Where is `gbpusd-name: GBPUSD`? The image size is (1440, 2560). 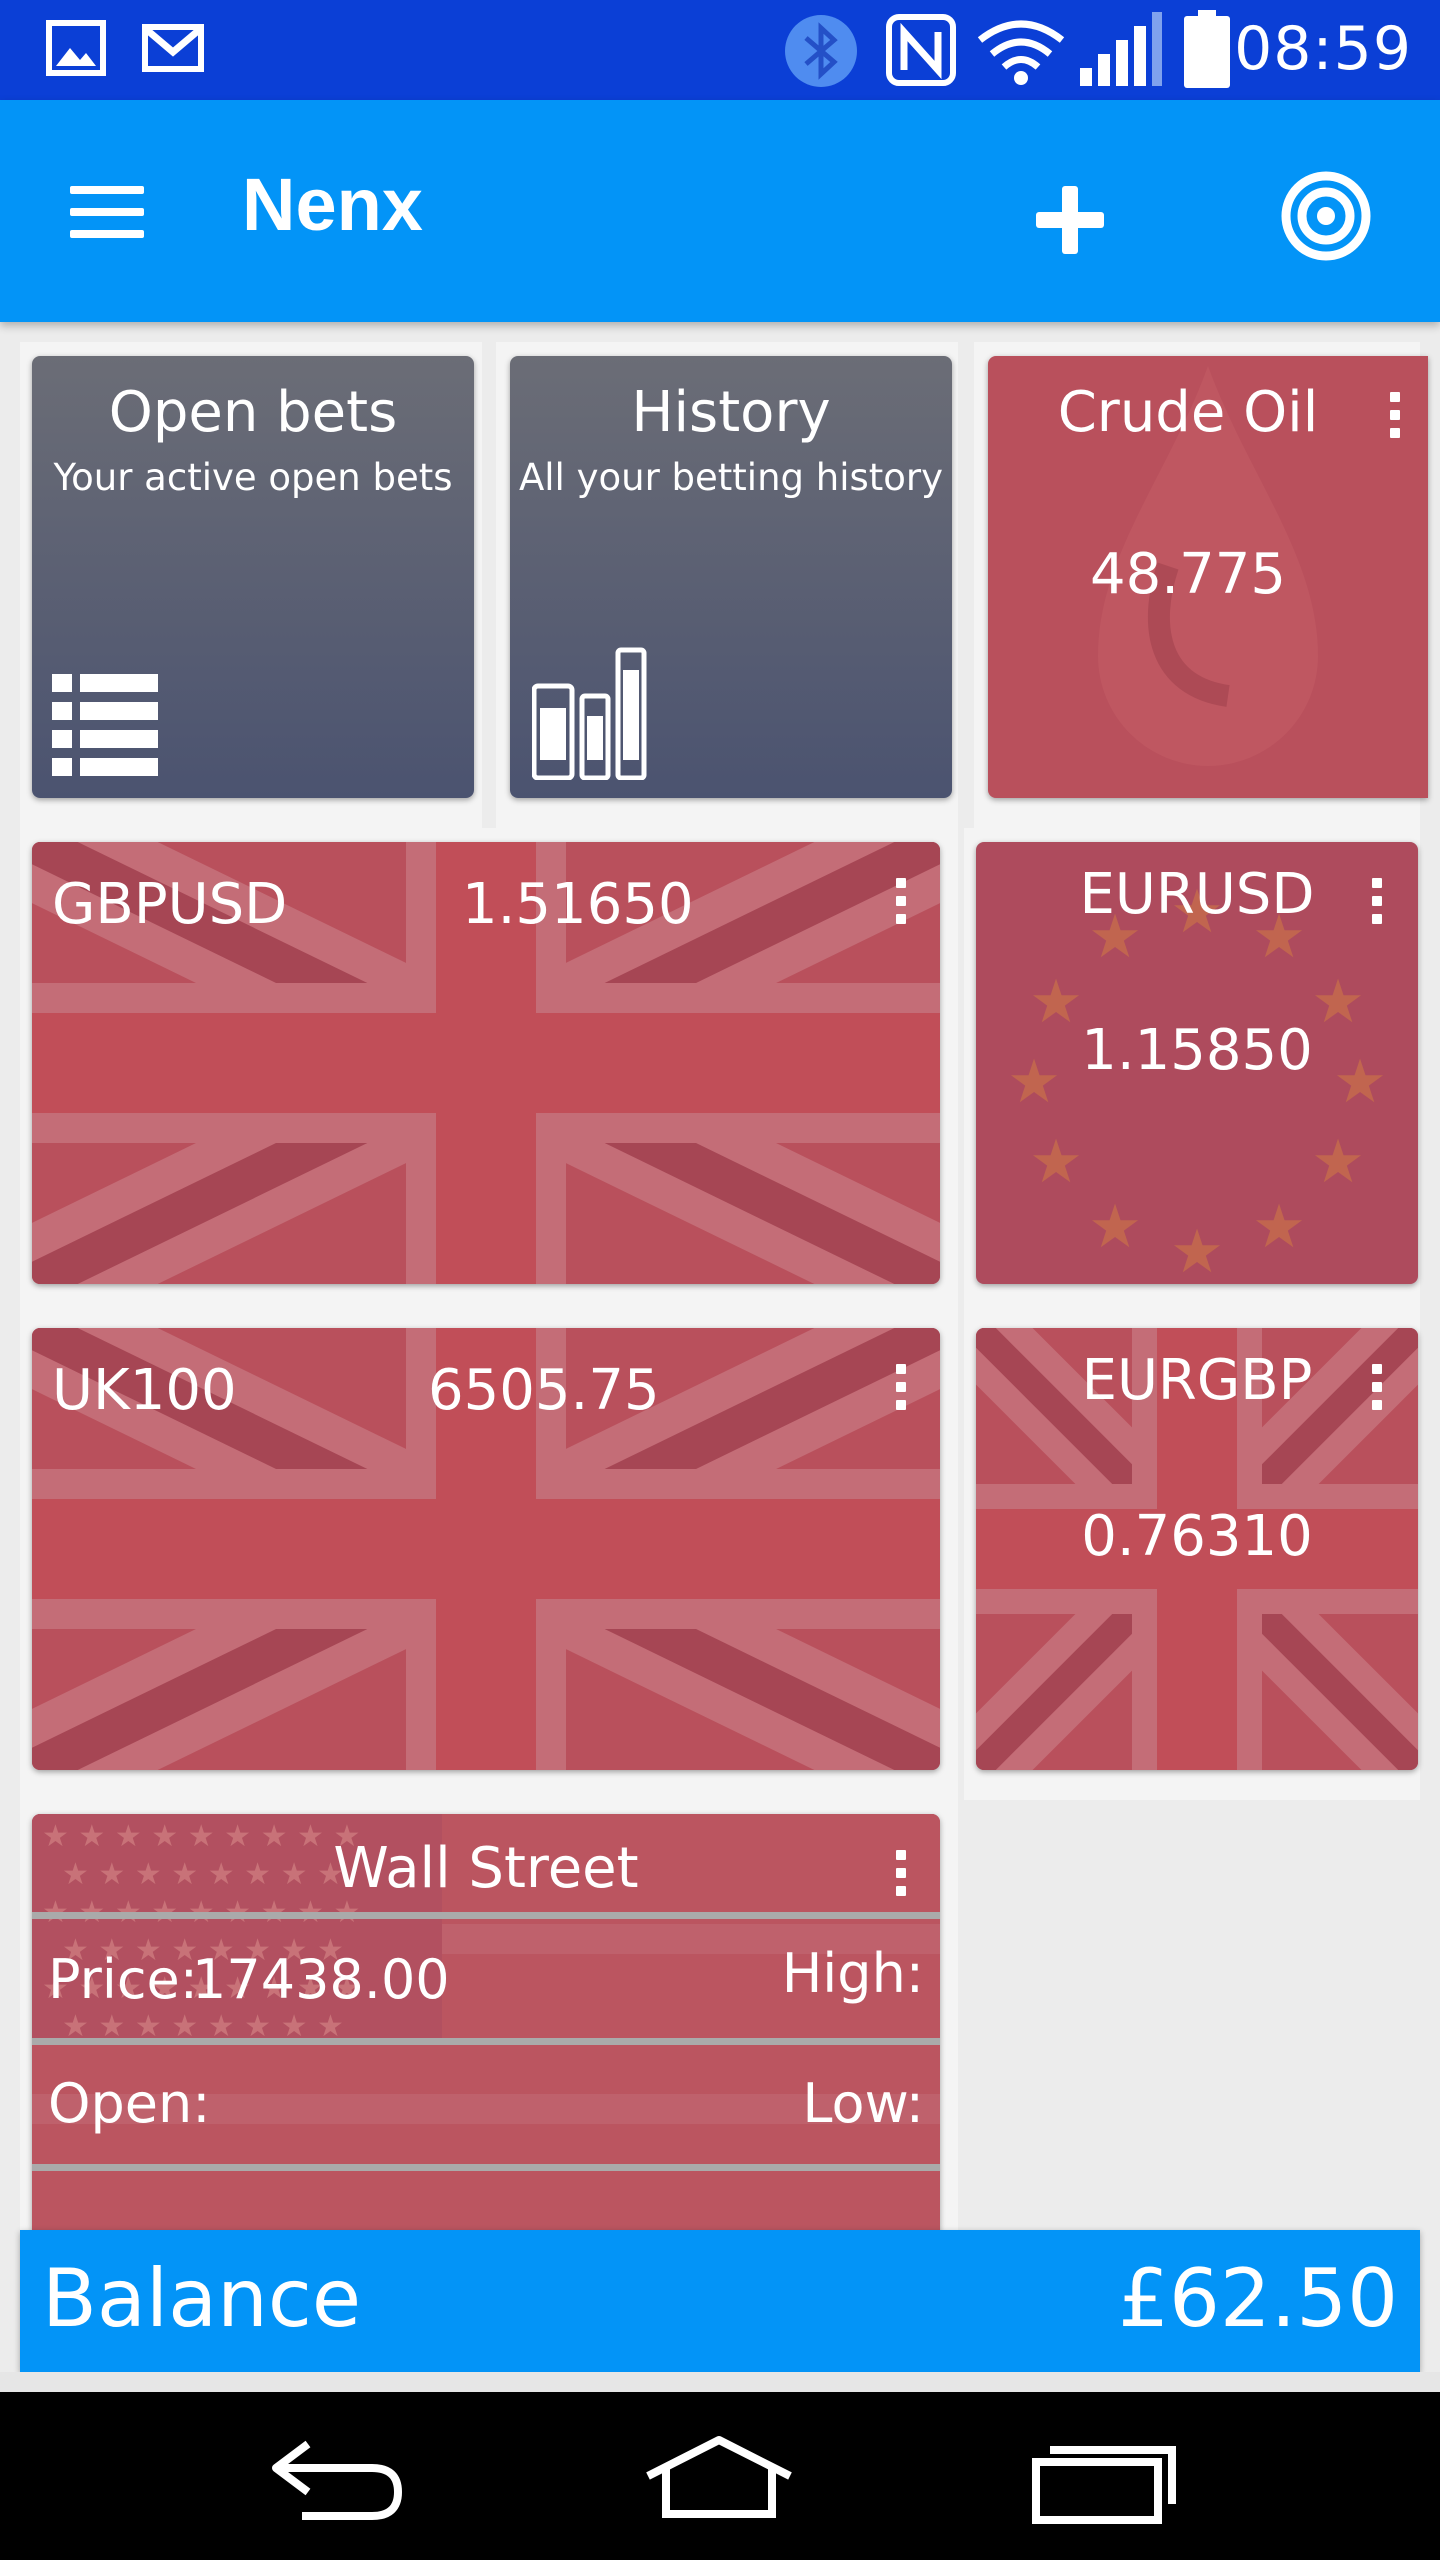 gbpusd-name: GBPUSD is located at coordinates (170, 904).